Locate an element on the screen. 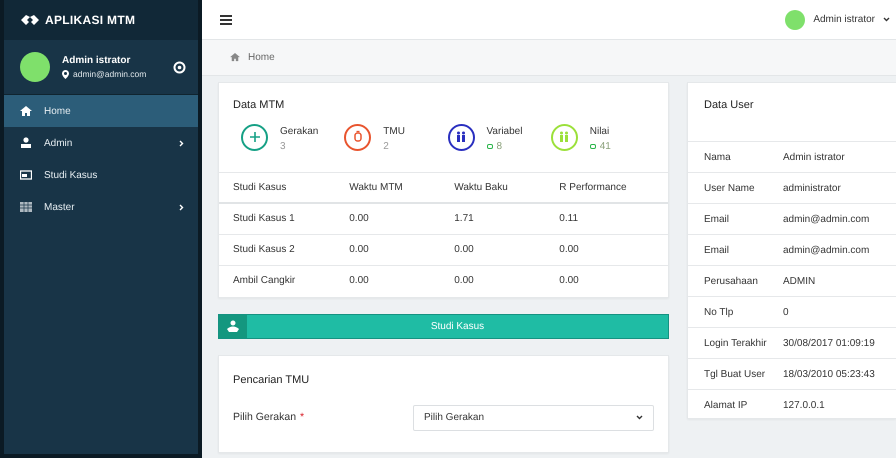  user-email: admin@admin.com is located at coordinates (109, 74).